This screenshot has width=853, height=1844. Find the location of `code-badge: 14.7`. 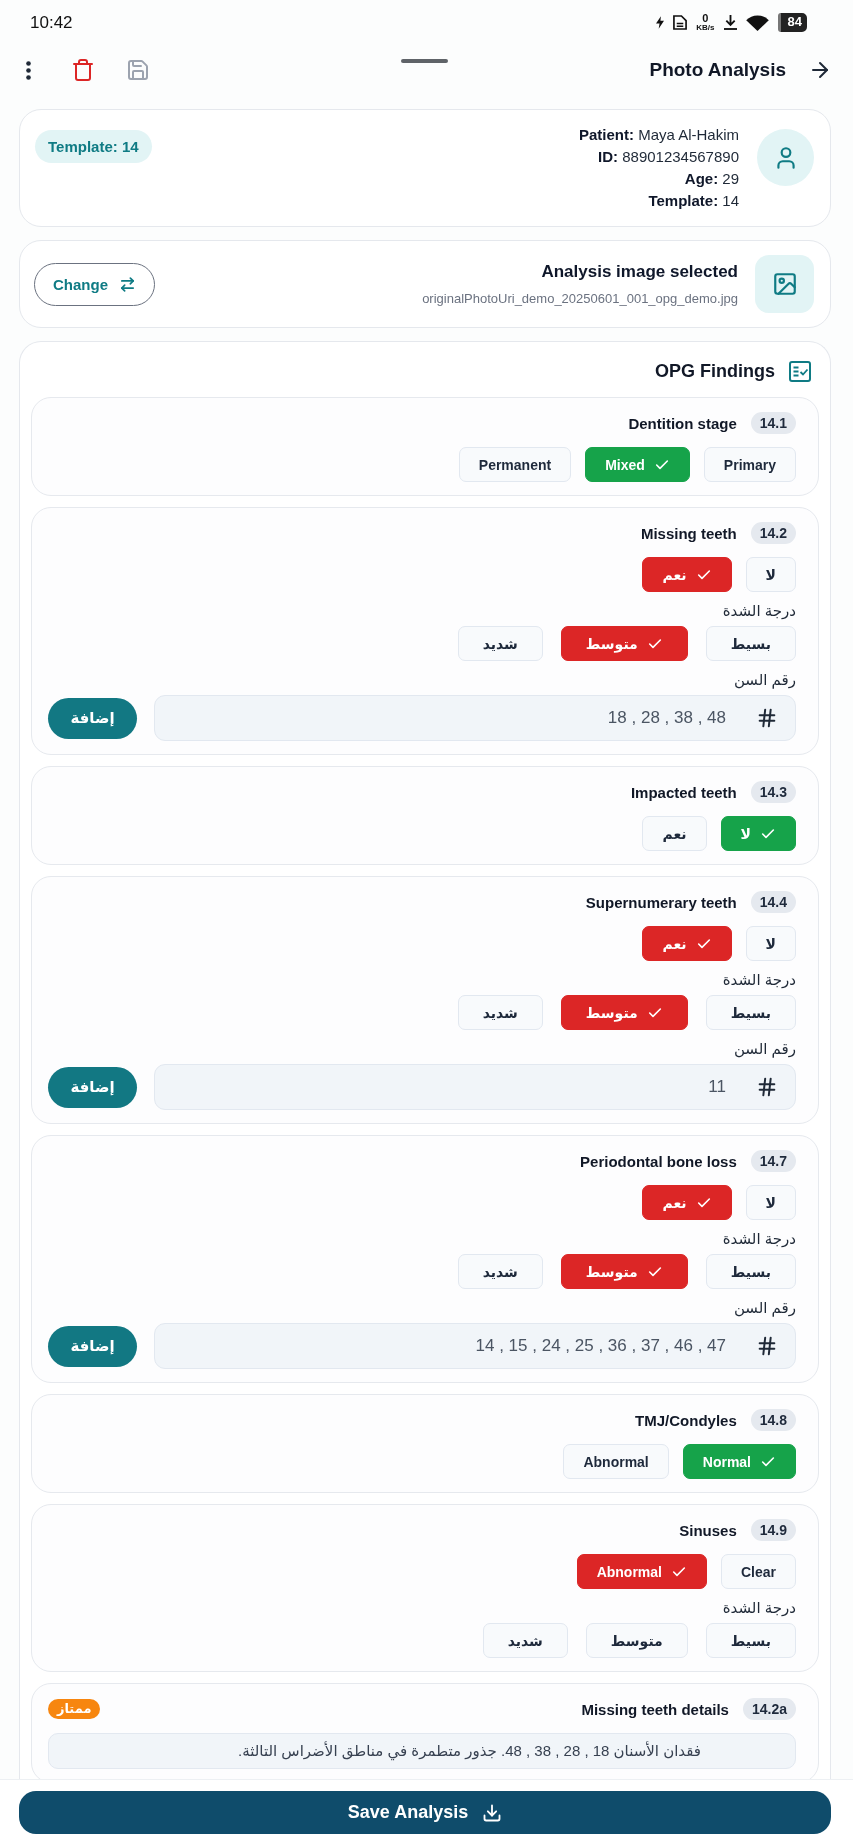

code-badge: 14.7 is located at coordinates (773, 1161).